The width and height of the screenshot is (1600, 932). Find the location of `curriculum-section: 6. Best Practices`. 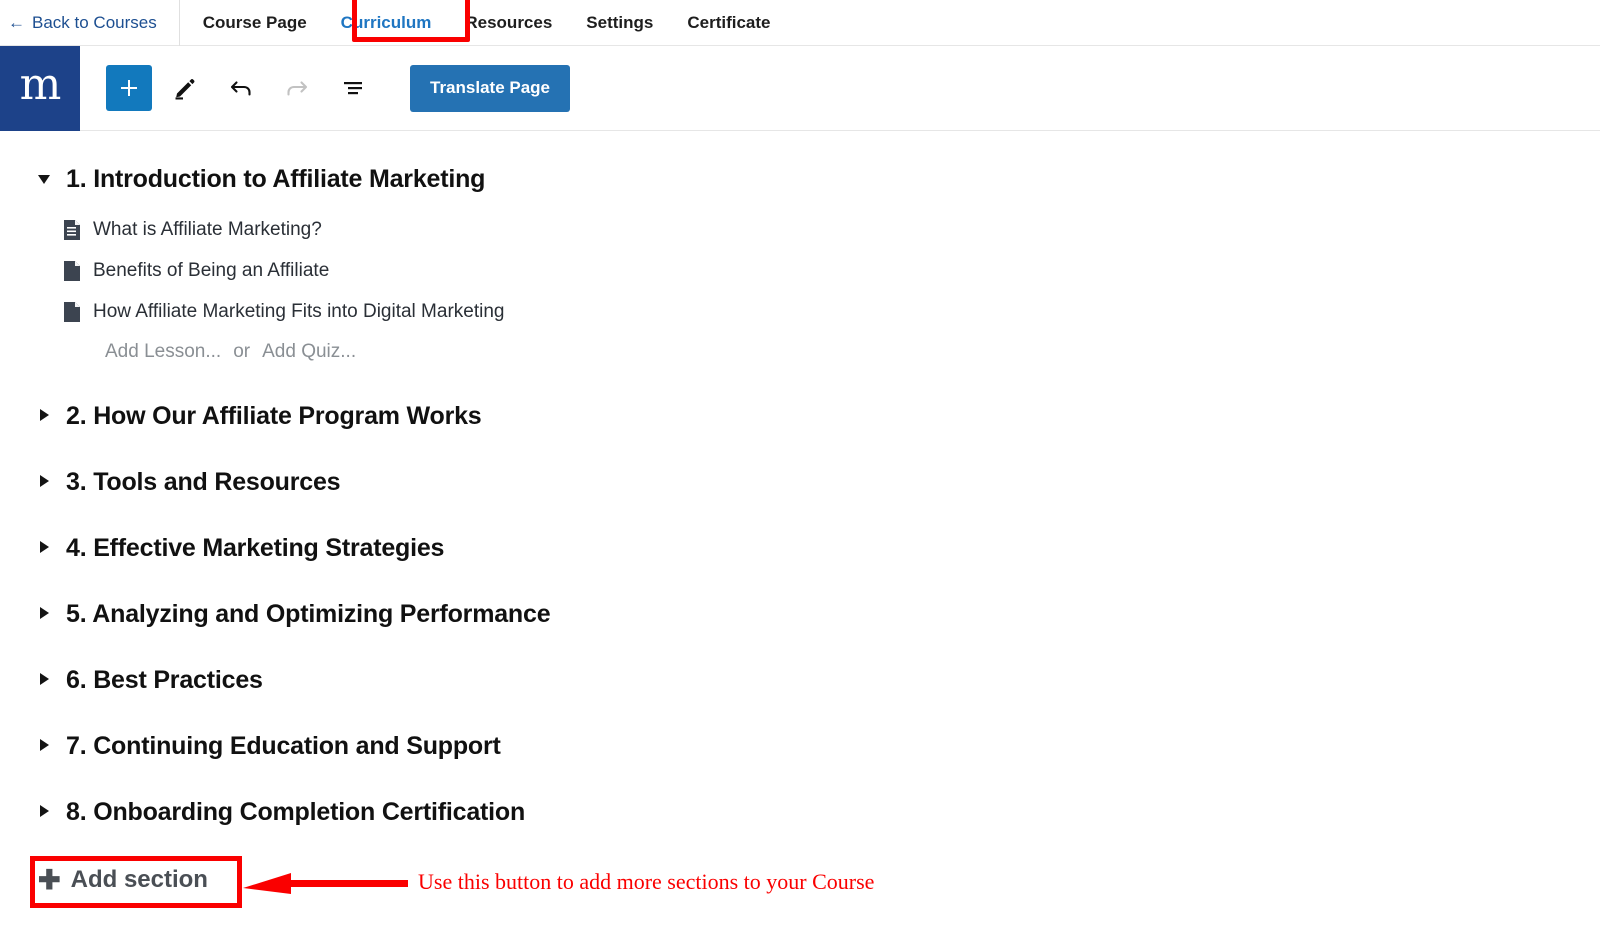

curriculum-section: 6. Best Practices is located at coordinates (800, 680).